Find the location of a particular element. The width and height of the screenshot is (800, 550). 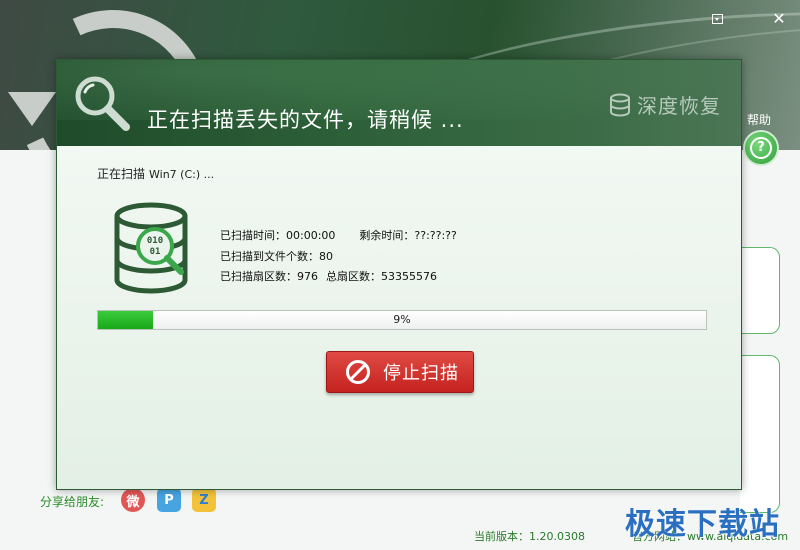

menu-dropdown-icon is located at coordinates (717, 19).